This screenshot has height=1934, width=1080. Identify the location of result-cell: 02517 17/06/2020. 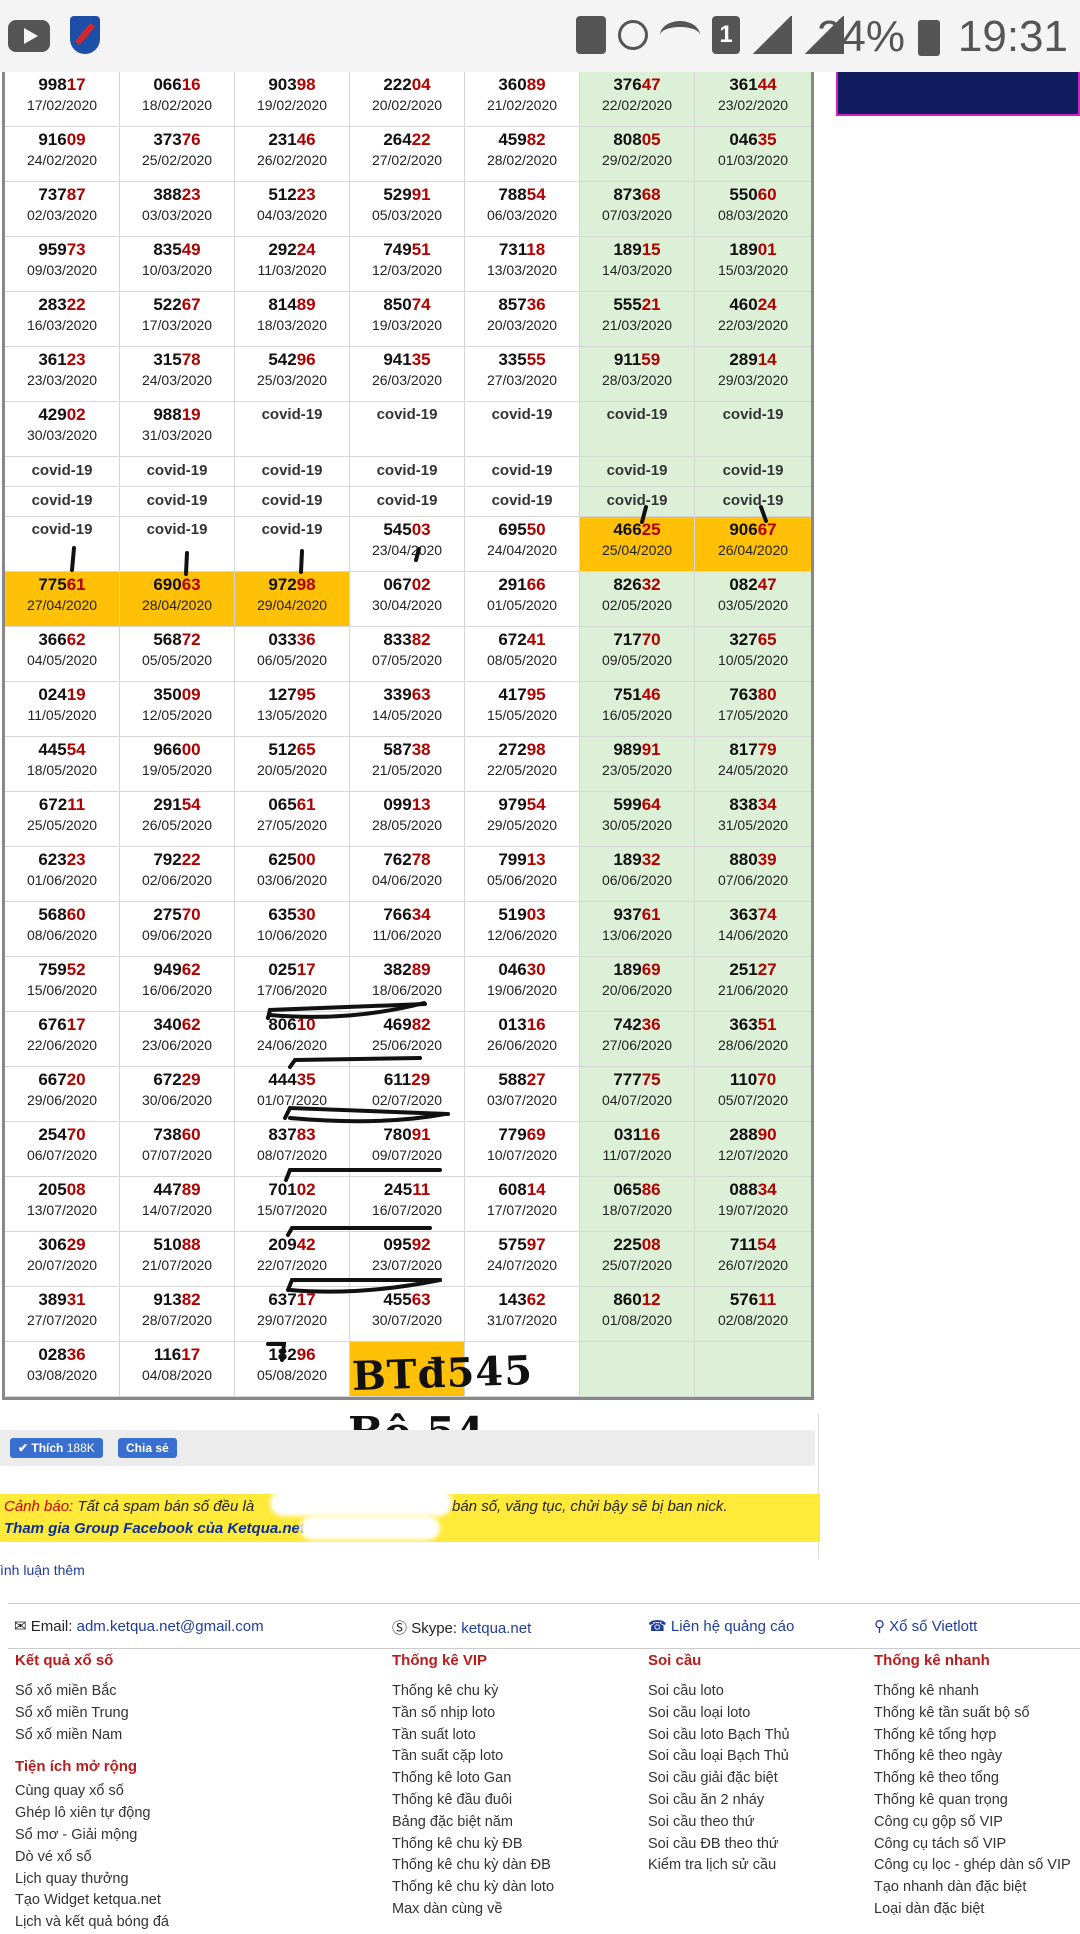
(292, 984).